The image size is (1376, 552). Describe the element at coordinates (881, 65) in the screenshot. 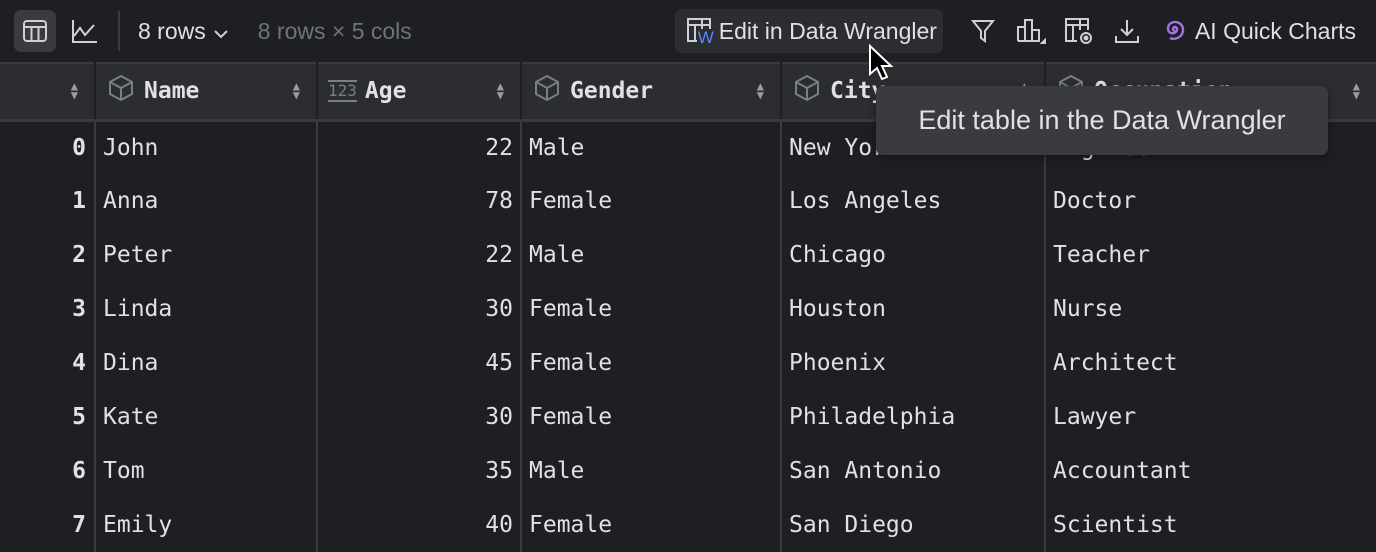

I see `mouse-cursor-icon` at that location.